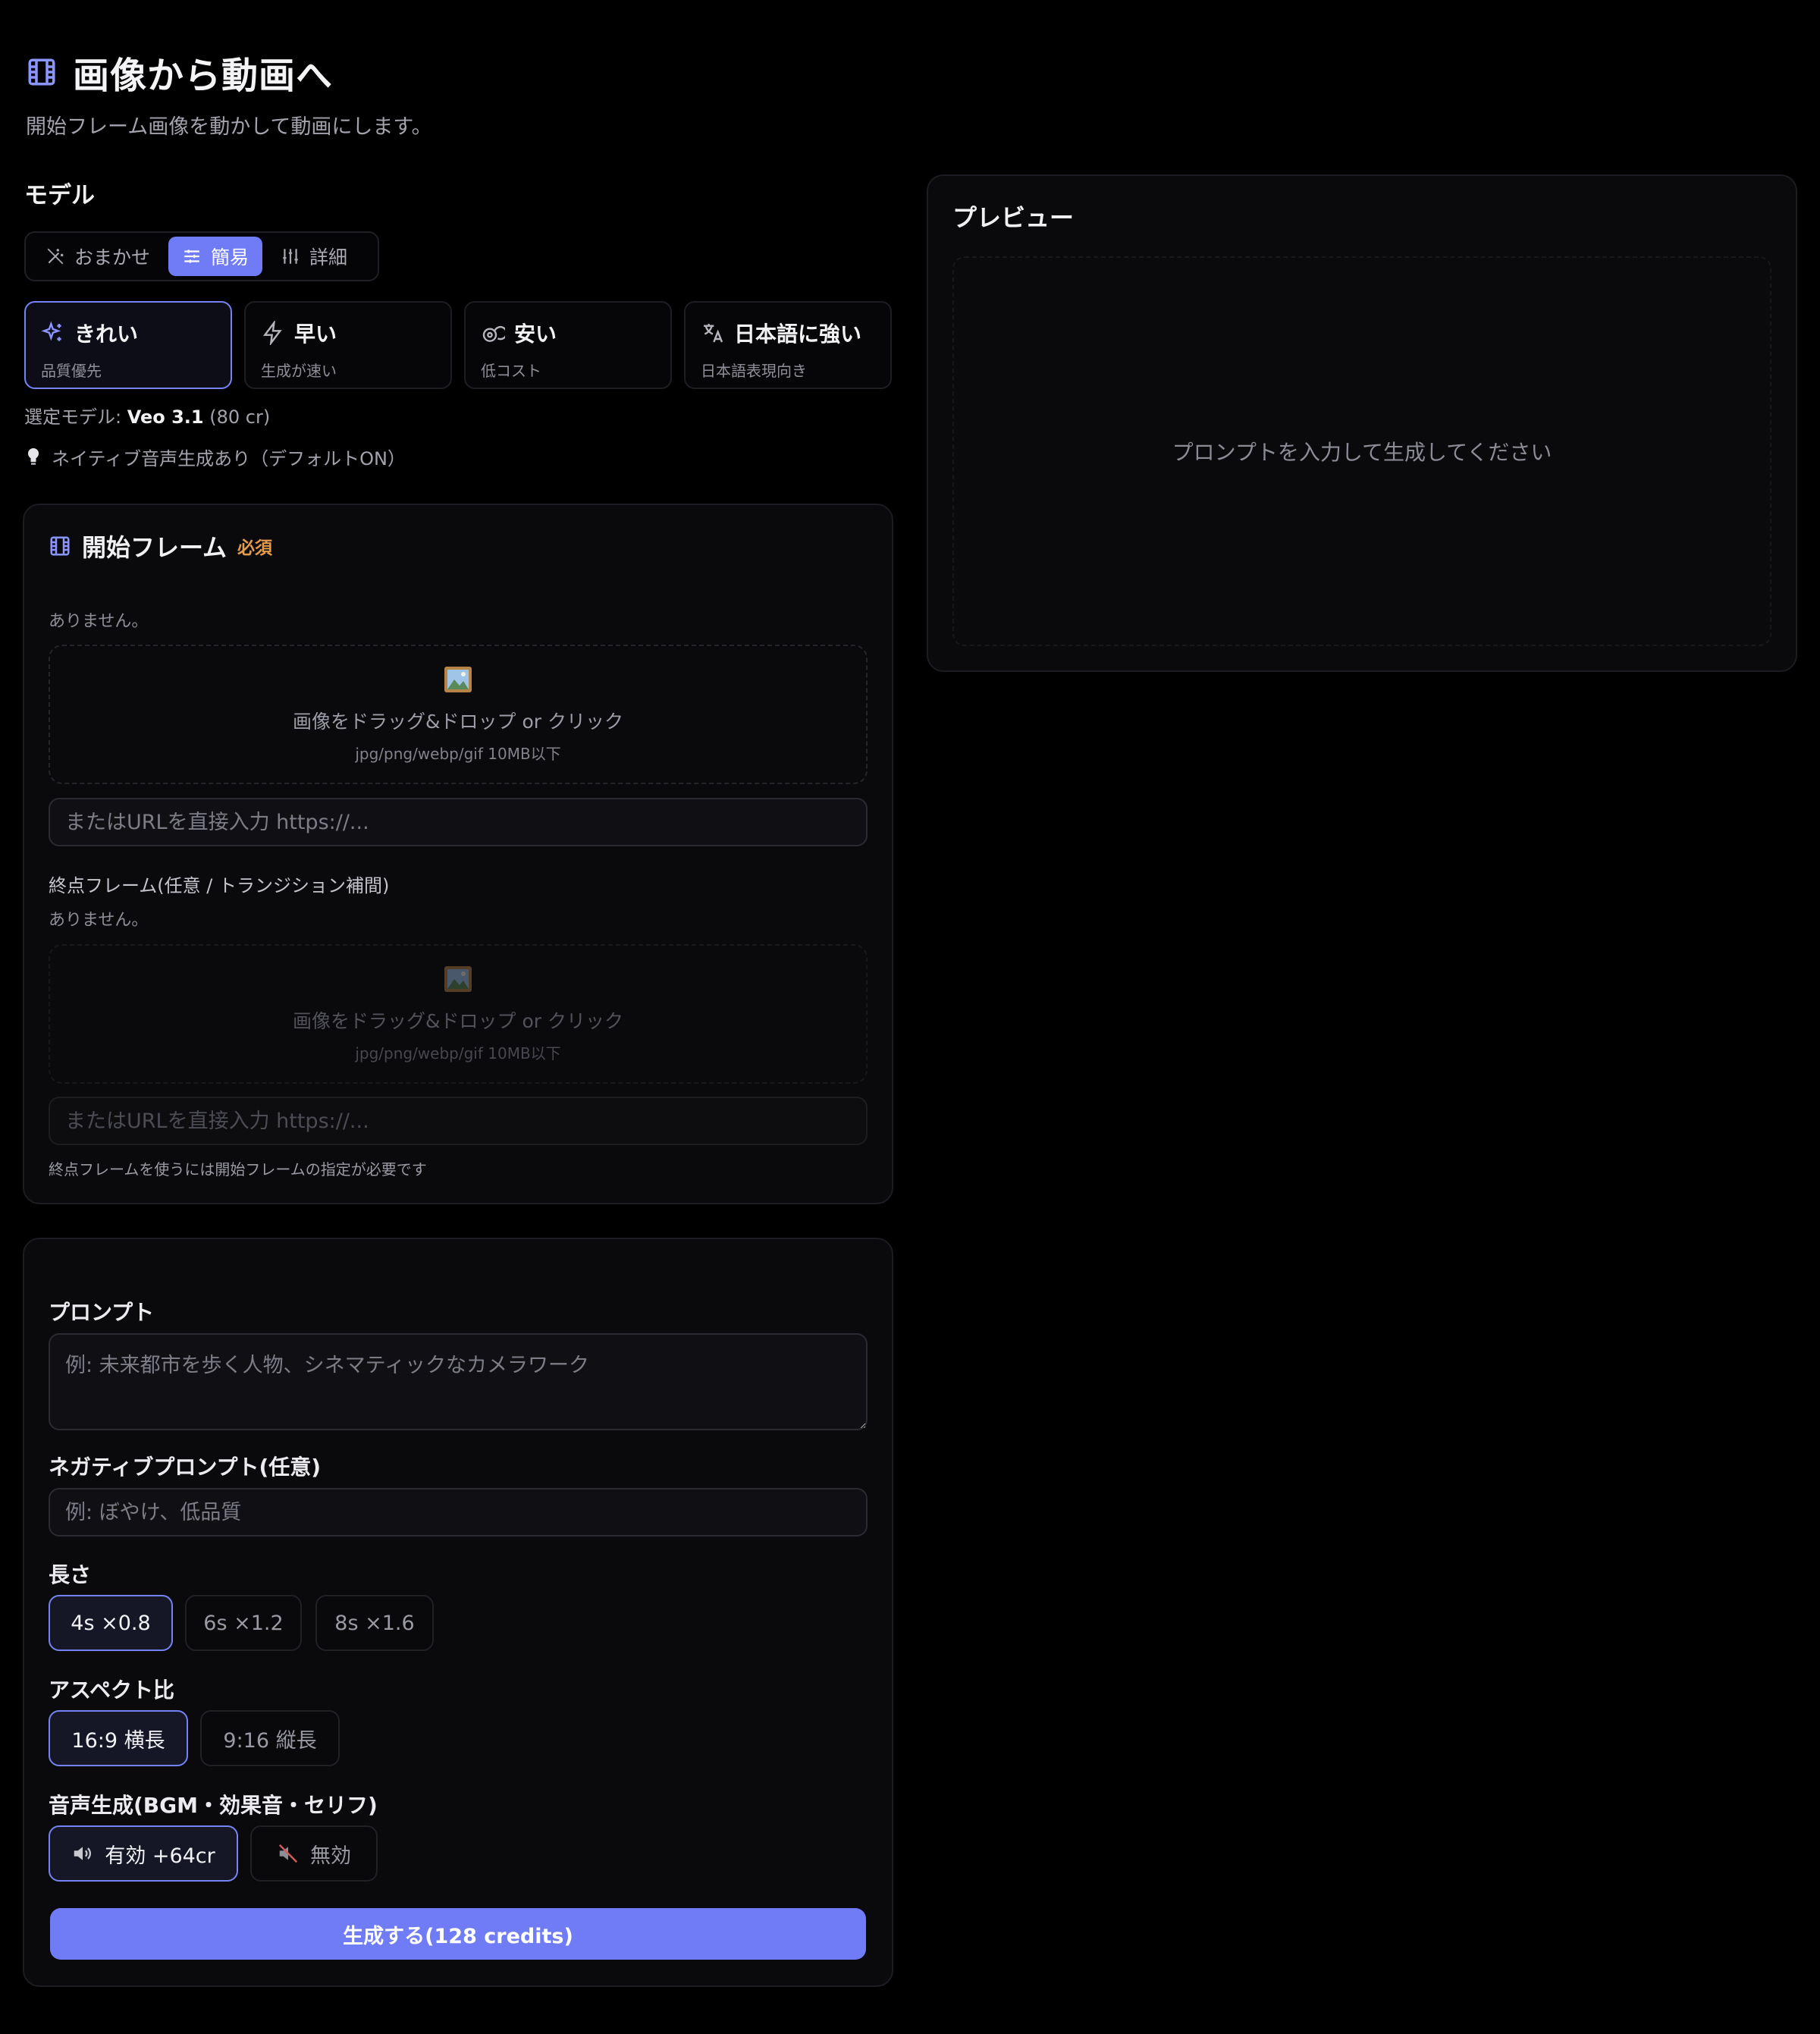 The height and width of the screenshot is (2034, 1820). Describe the element at coordinates (255, 548) in the screenshot. I see `required-badge: 必須` at that location.